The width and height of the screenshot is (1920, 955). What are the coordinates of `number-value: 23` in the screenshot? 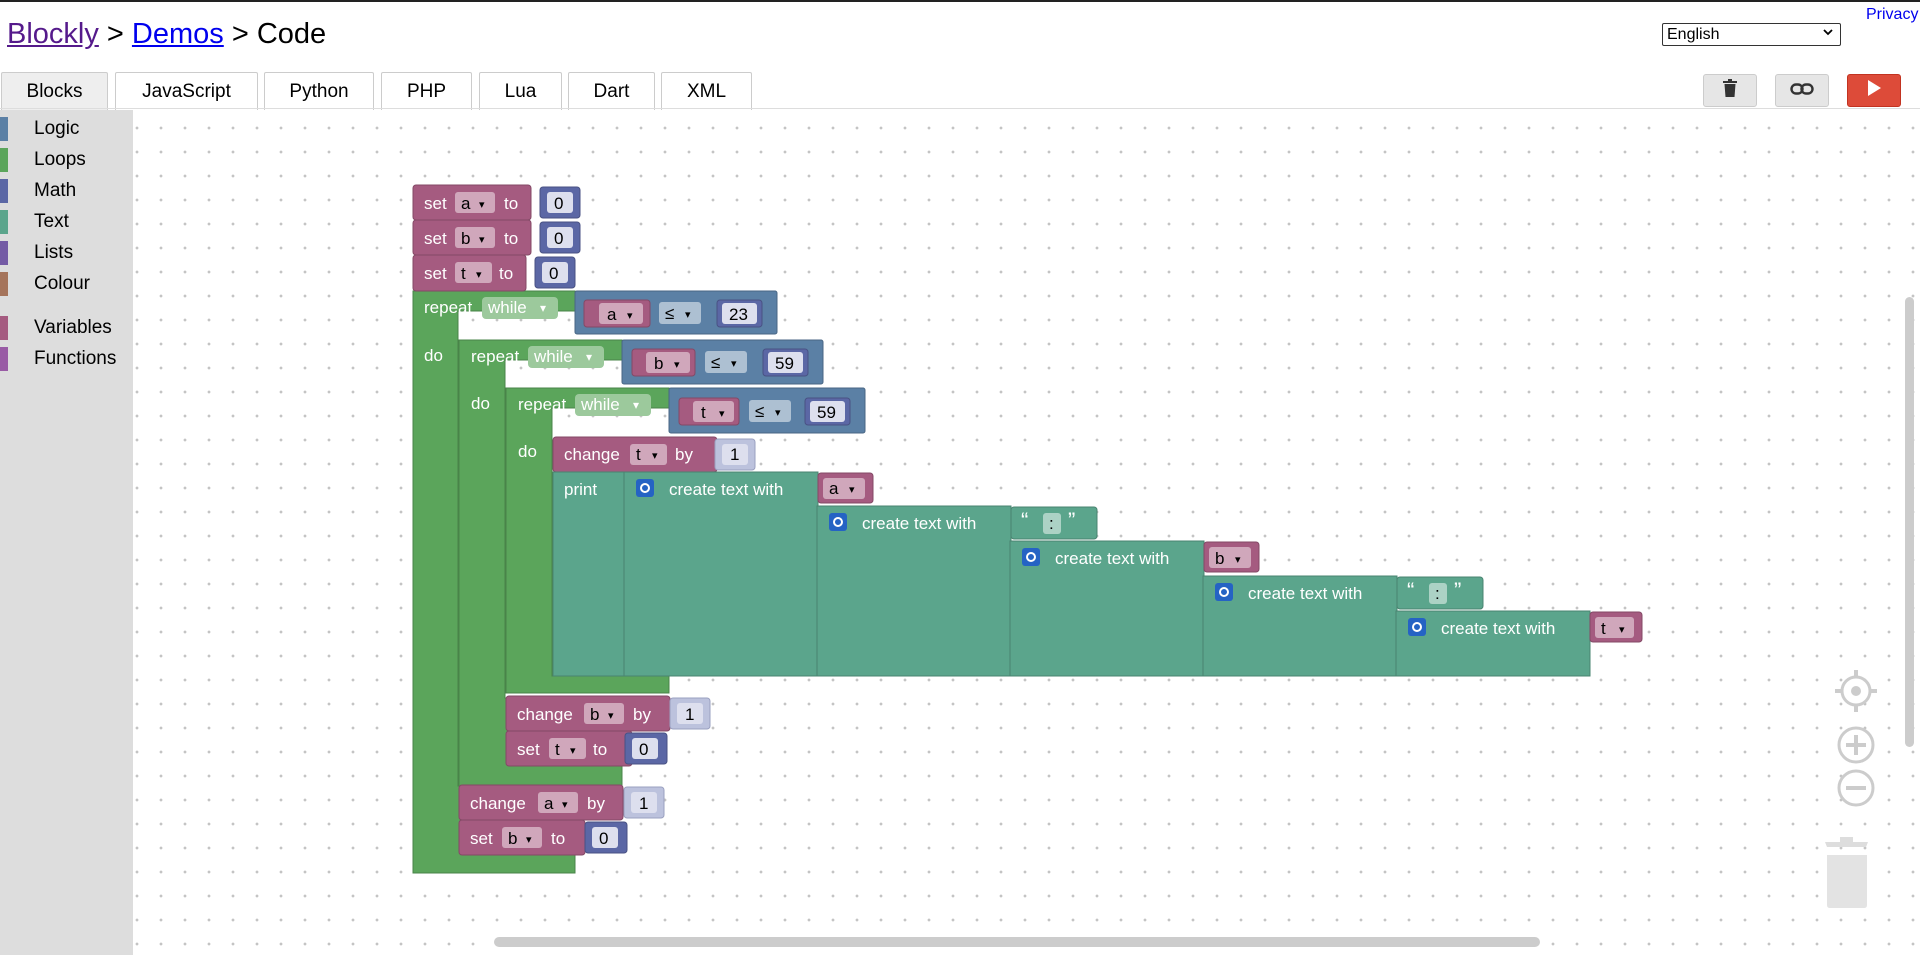 It's located at (738, 314).